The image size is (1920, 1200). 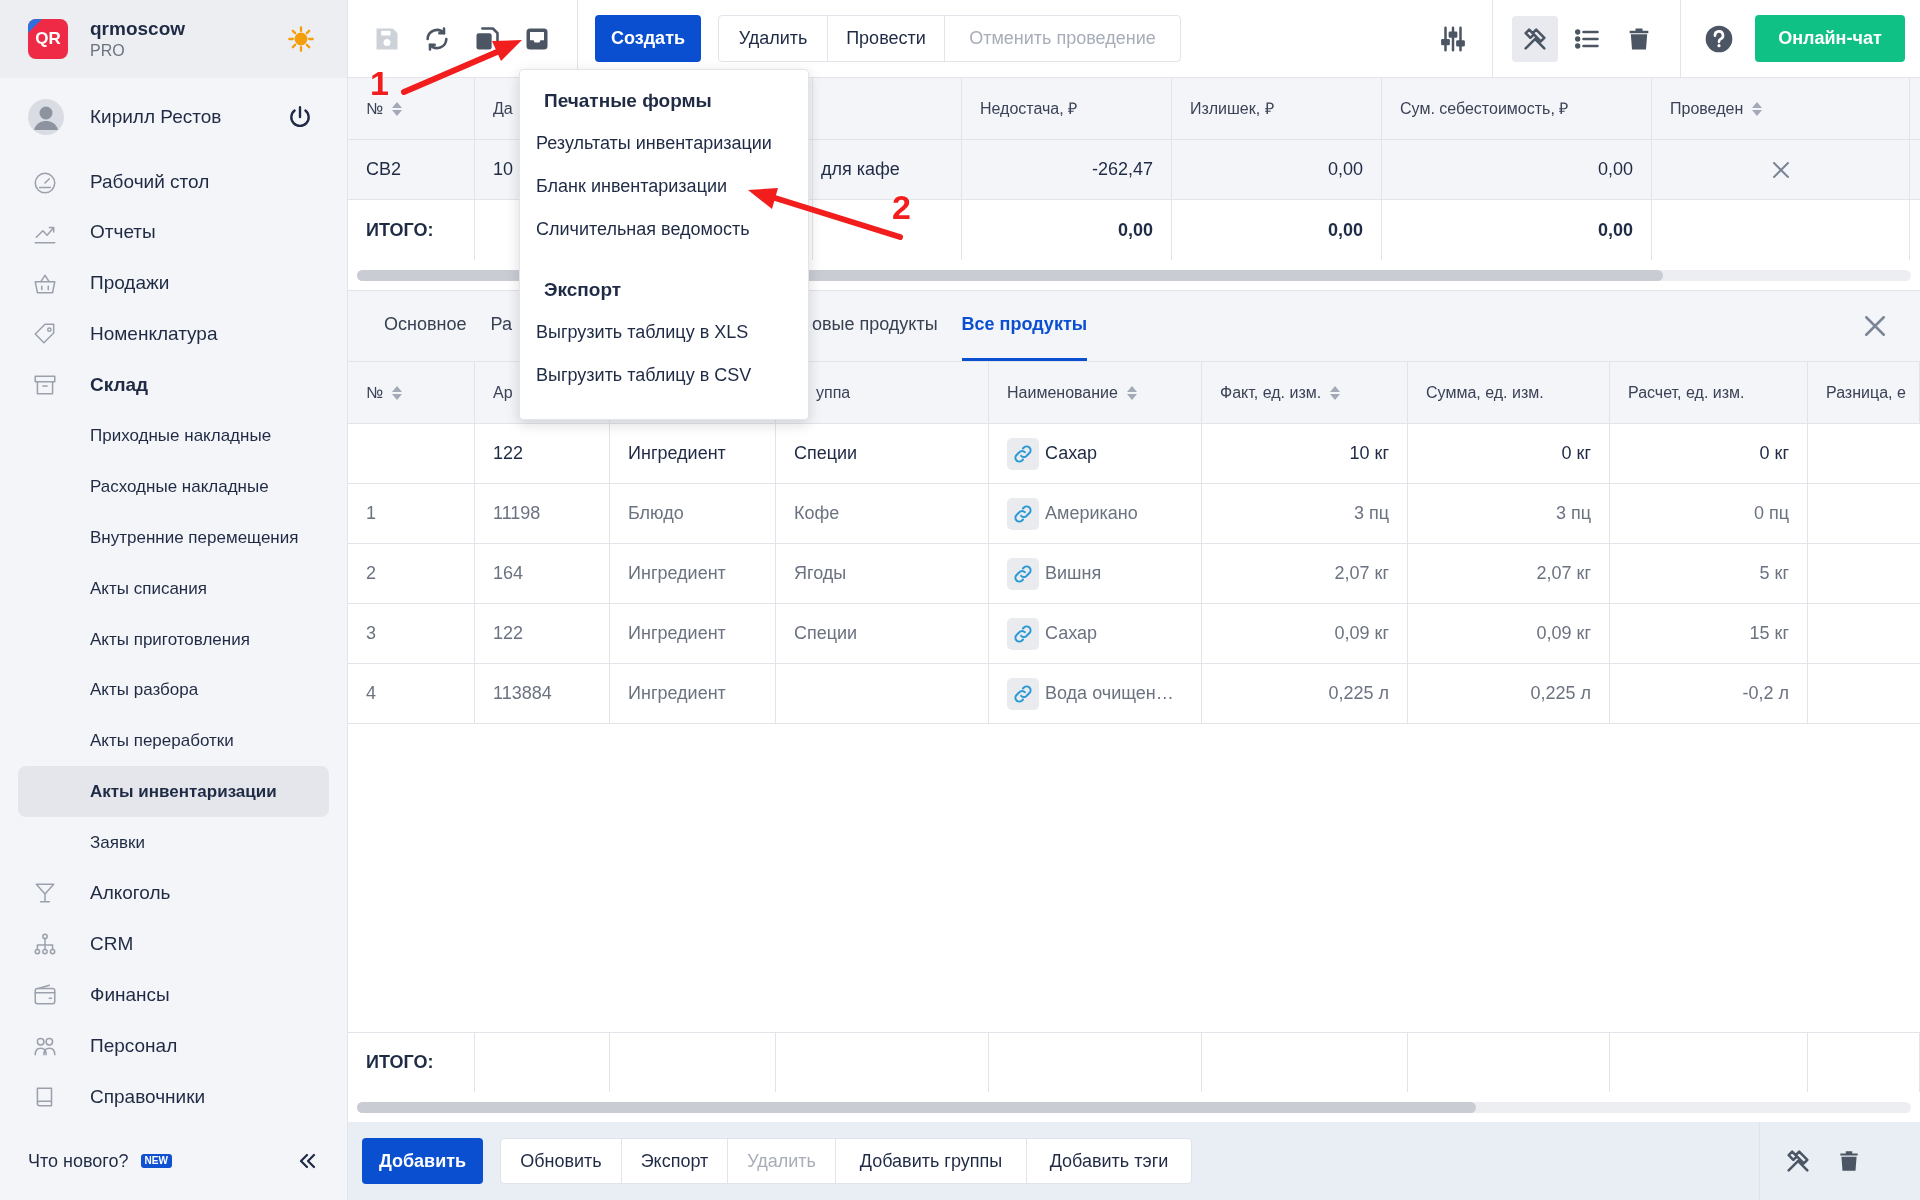 I want to click on avatar, so click(x=46, y=117).